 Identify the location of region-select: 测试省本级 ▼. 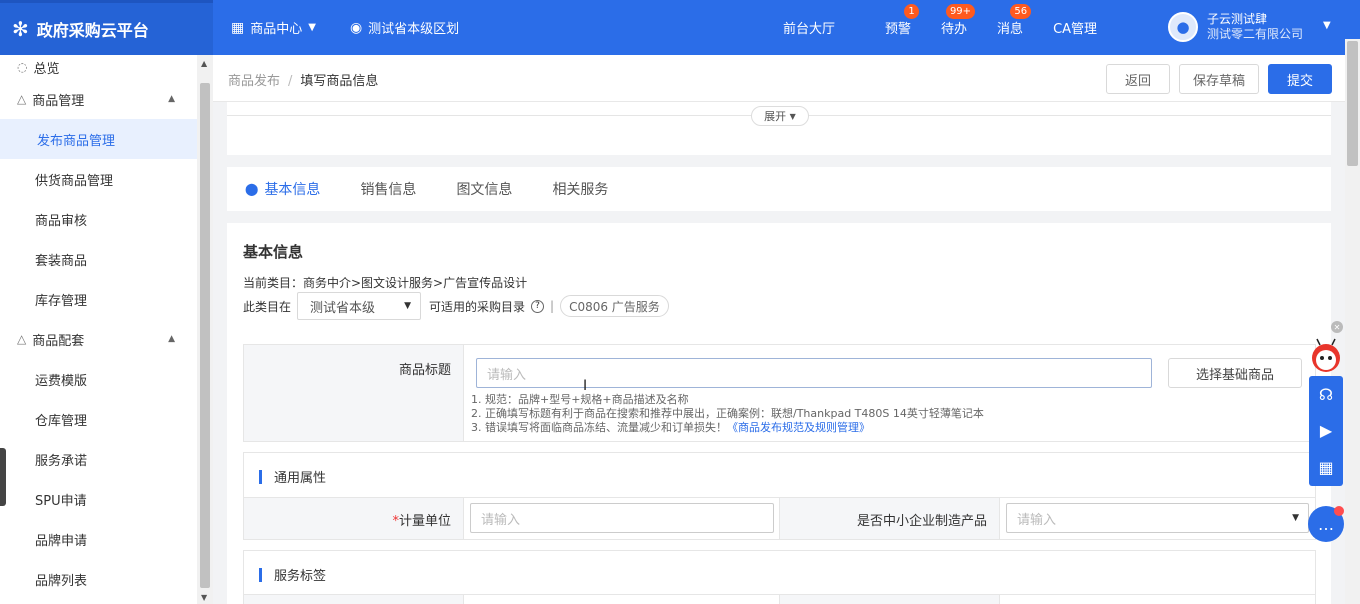
(359, 306).